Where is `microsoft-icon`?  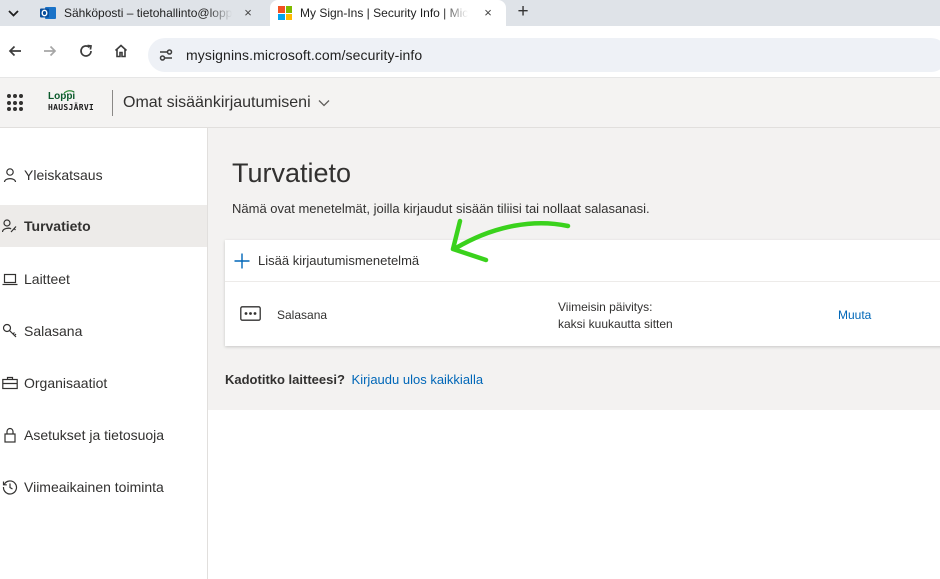
microsoft-icon is located at coordinates (285, 13).